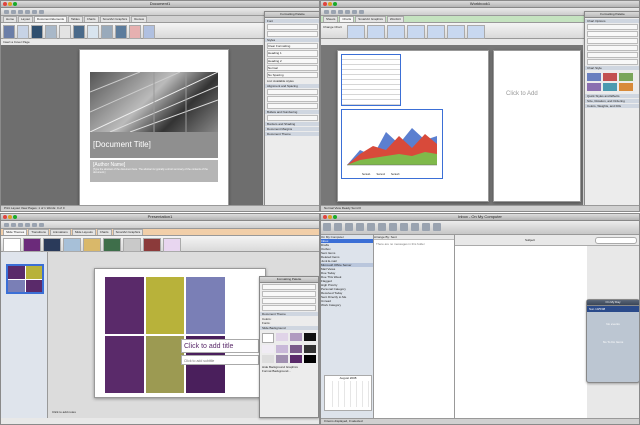 Image resolution: width=640 pixels, height=425 pixels. What do you see at coordinates (612, 68) in the screenshot?
I see `palette-section-chart-style: Chart Style` at bounding box center [612, 68].